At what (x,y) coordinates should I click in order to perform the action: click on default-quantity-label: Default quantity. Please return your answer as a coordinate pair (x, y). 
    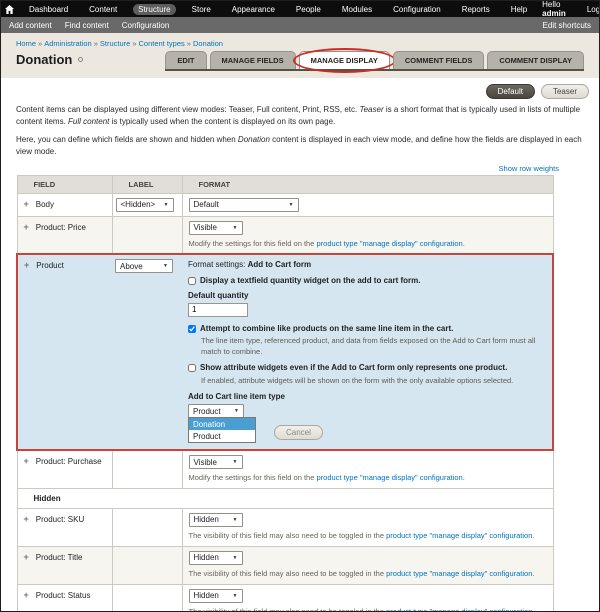
    Looking at the image, I should click on (218, 295).